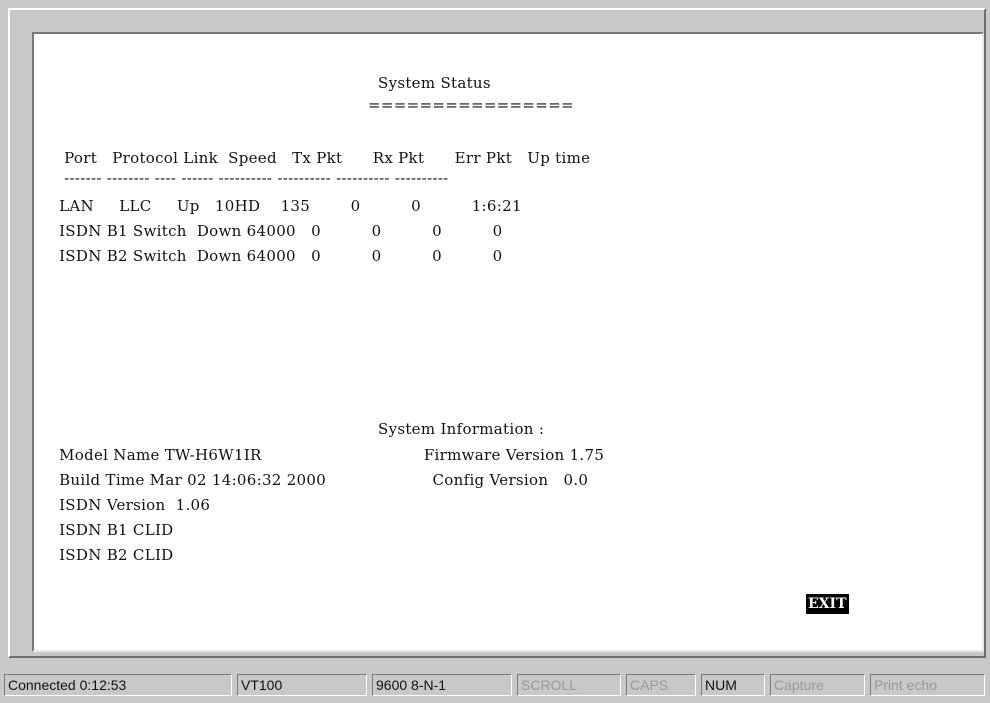 The image size is (990, 703). What do you see at coordinates (114, 530) in the screenshot?
I see `info-isdn-b1-clid-line: ISDN B1 CLID` at bounding box center [114, 530].